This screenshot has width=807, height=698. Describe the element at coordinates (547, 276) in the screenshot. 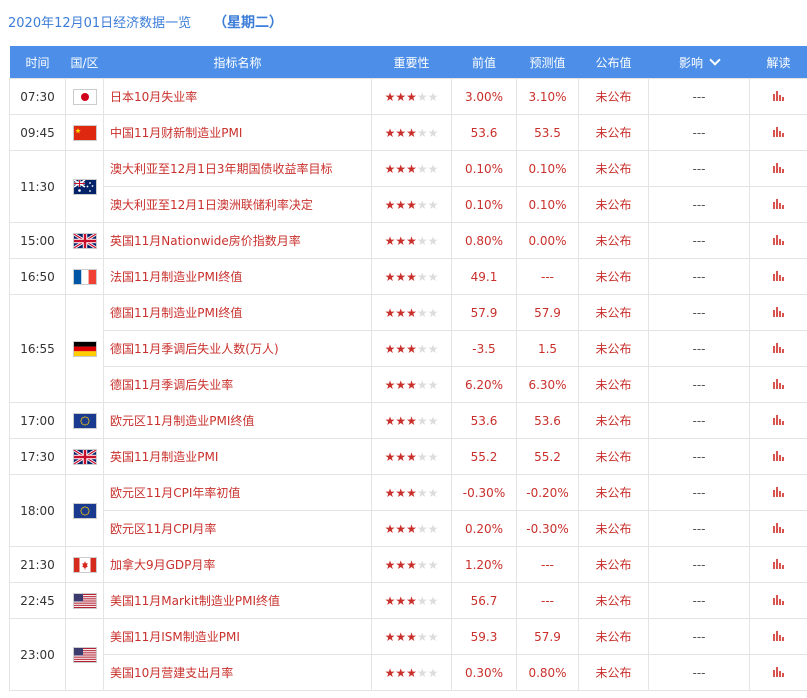

I see `forecast-value: ---` at that location.